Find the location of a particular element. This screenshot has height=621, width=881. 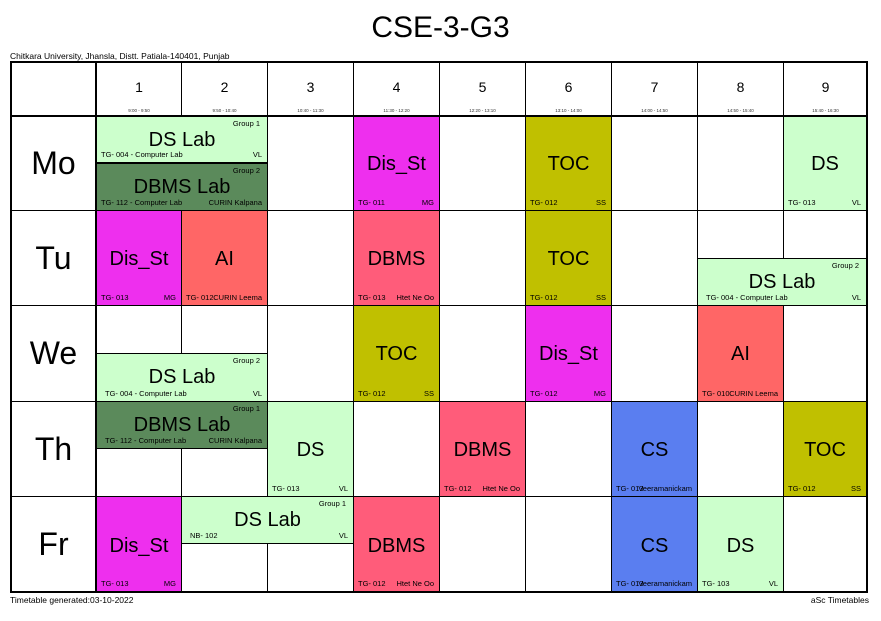

period-time: 14:00 - 14:50 is located at coordinates (654, 110).